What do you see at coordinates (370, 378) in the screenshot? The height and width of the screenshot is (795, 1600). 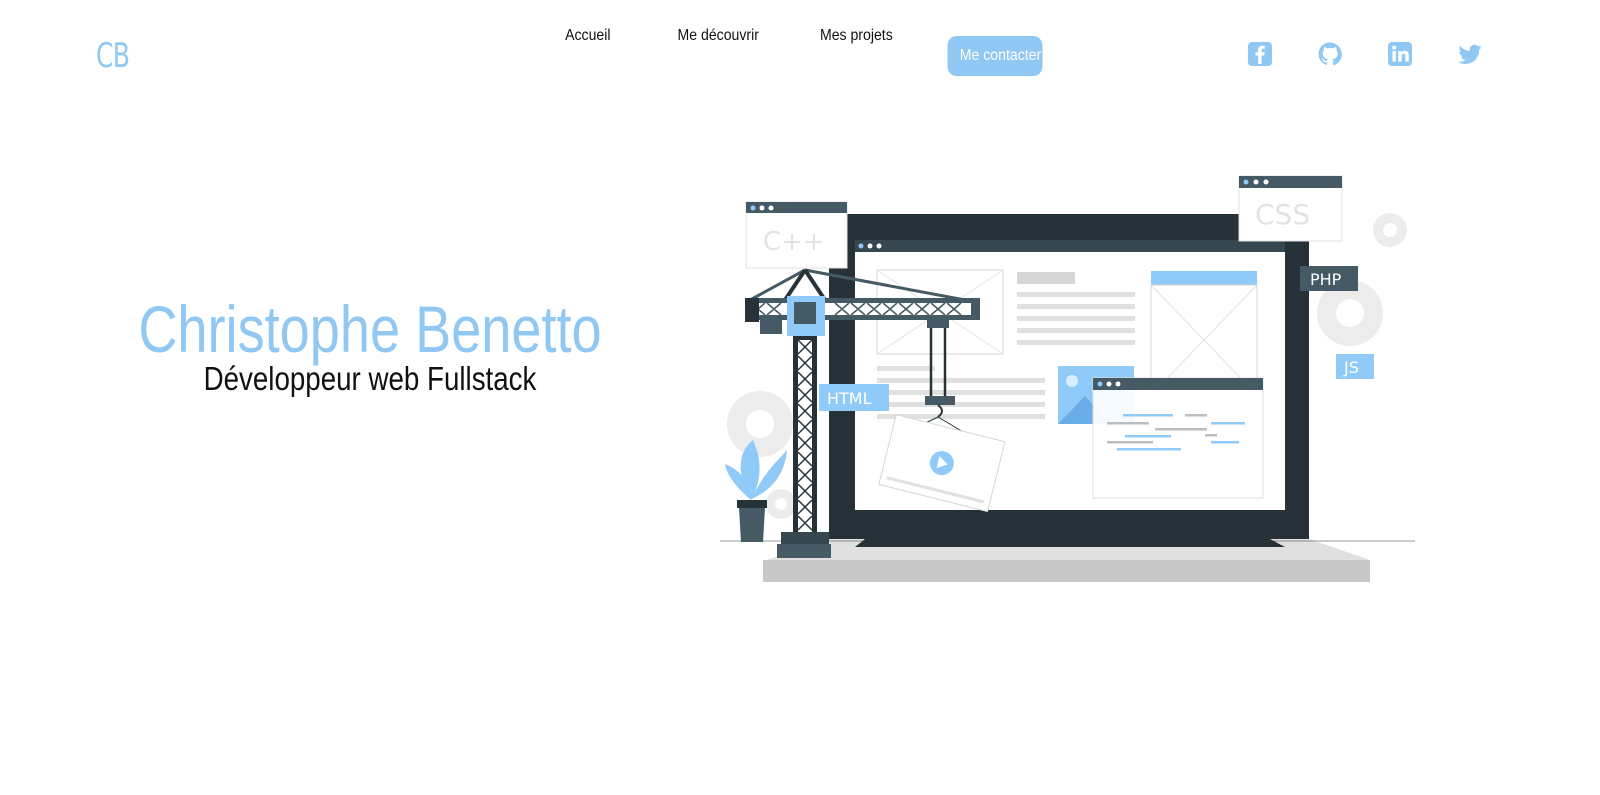 I see `hero-subtitle: Développeur web Fullstack` at bounding box center [370, 378].